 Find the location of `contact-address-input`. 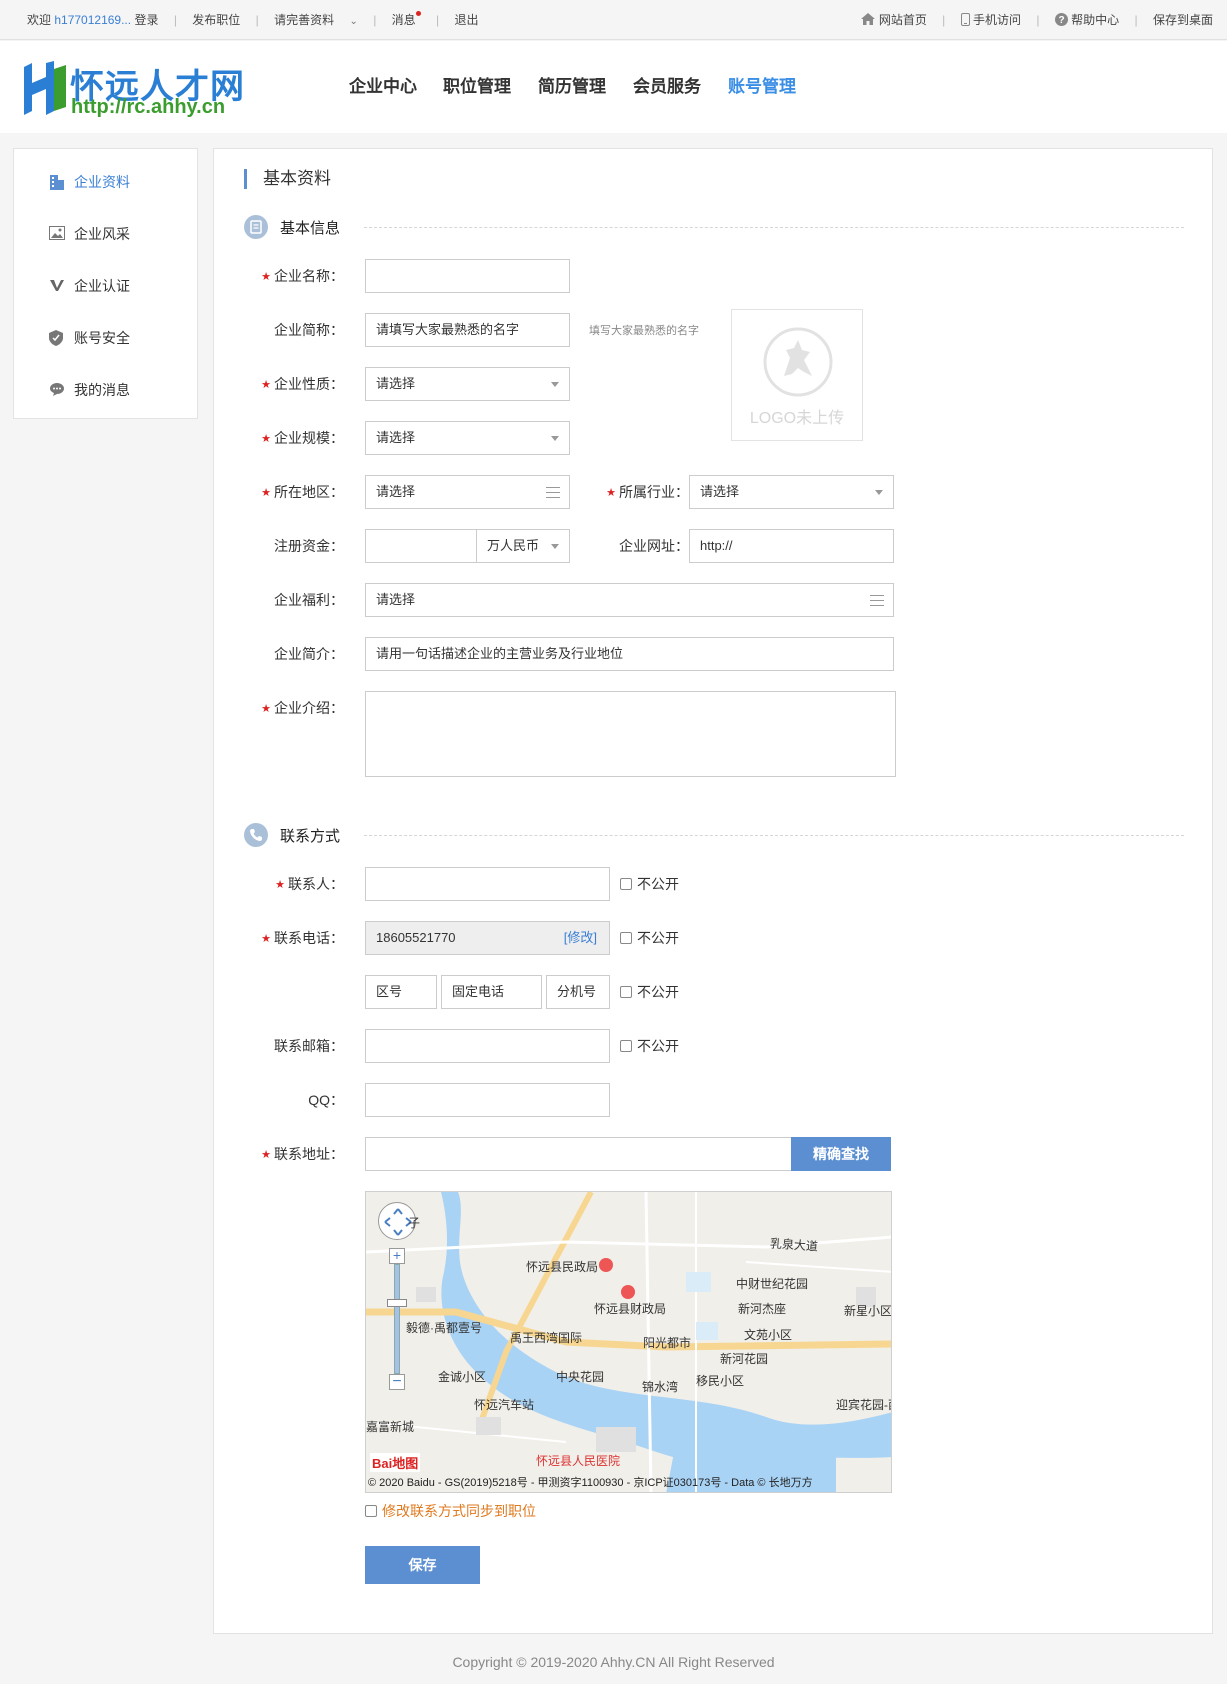

contact-address-input is located at coordinates (578, 1154).